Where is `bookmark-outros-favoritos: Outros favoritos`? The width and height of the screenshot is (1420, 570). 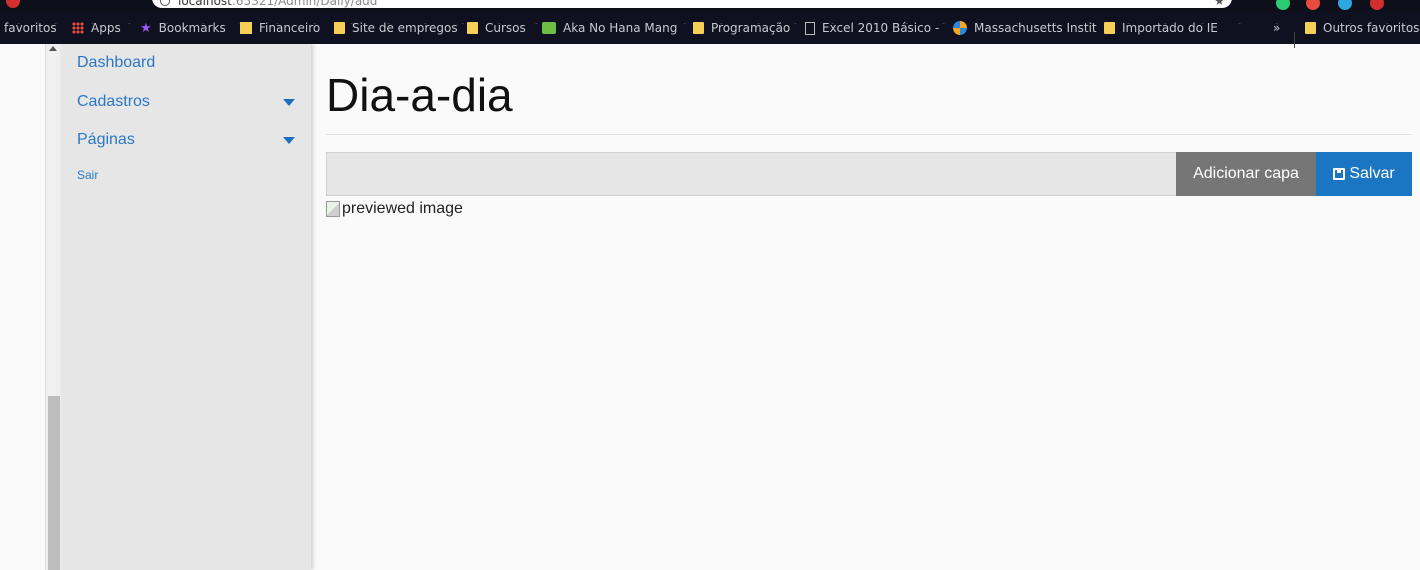 bookmark-outros-favoritos: Outros favoritos is located at coordinates (1362, 28).